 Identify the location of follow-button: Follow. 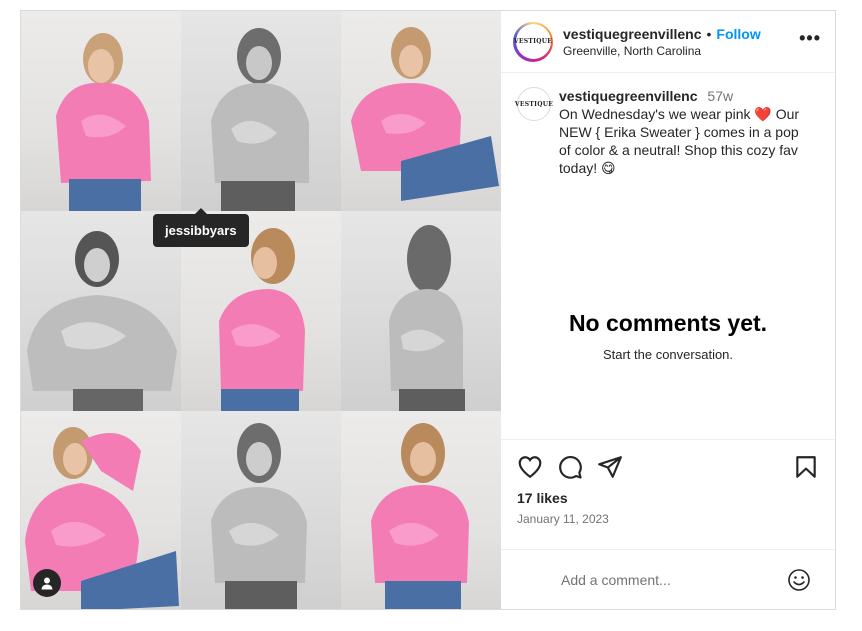
(738, 34).